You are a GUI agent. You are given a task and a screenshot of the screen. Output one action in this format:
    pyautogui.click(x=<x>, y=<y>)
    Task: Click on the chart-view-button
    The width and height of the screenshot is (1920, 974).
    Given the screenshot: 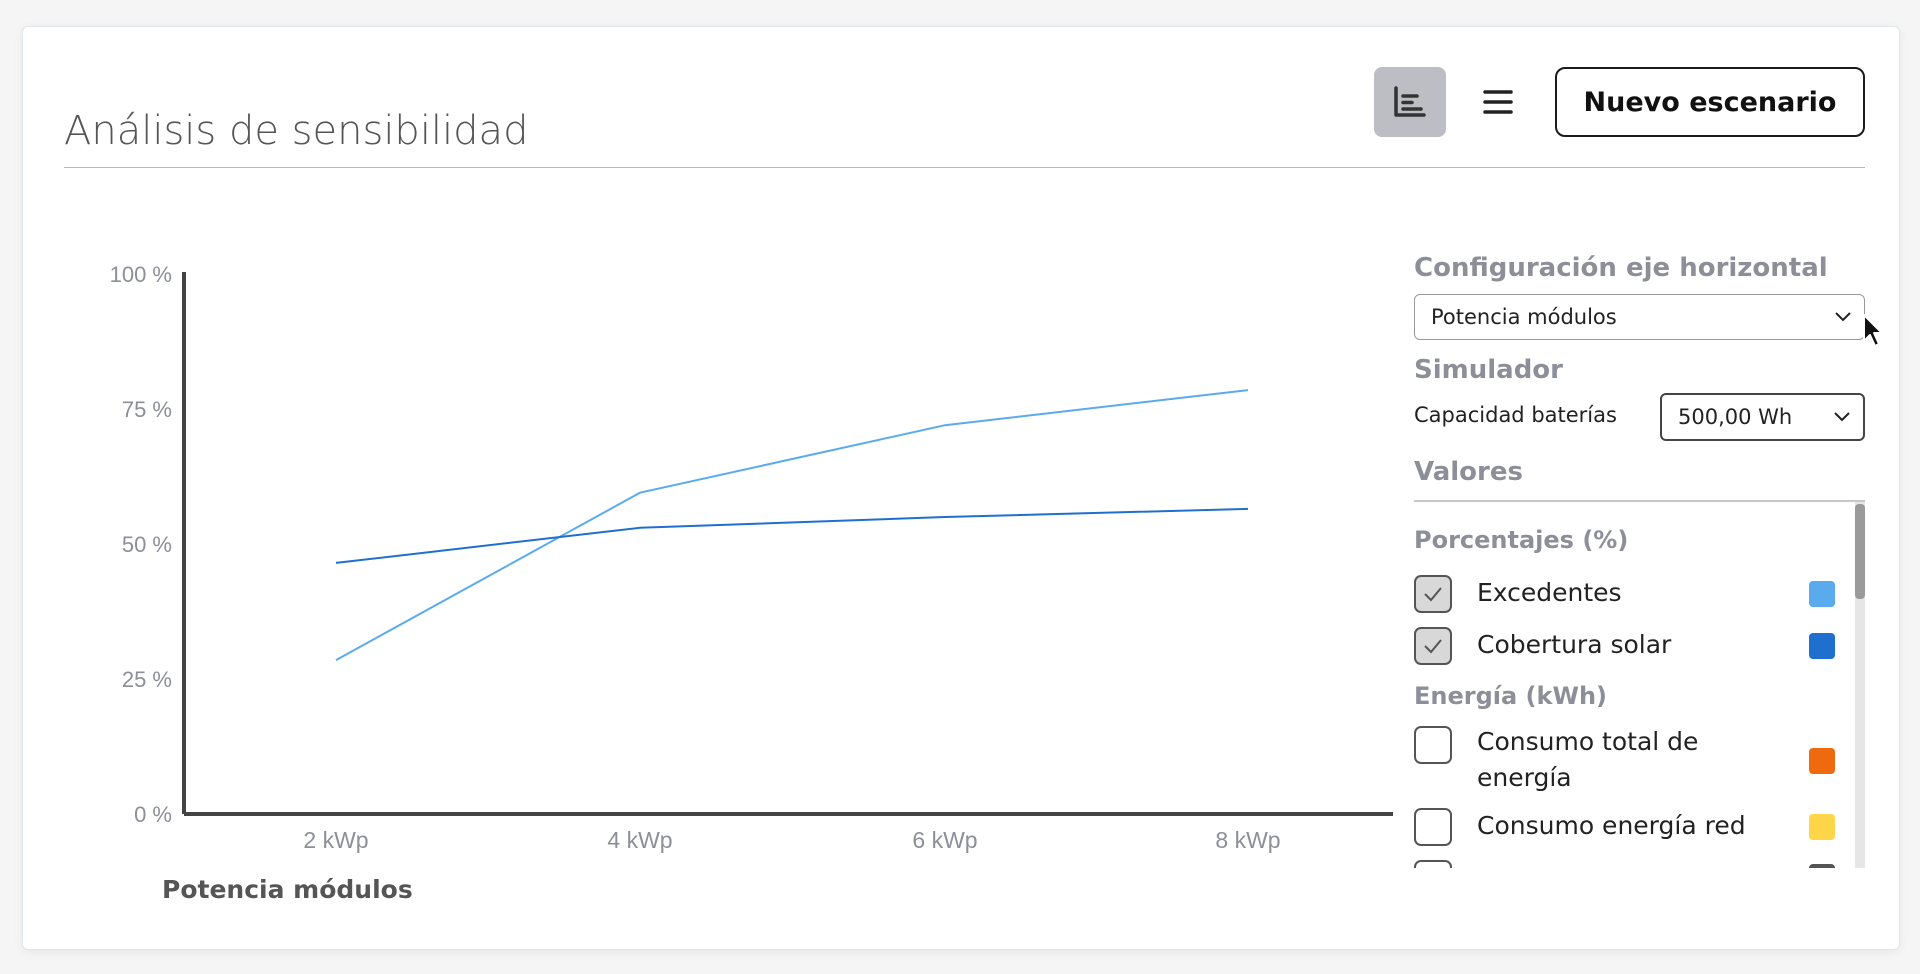 What is the action you would take?
    pyautogui.click(x=1410, y=102)
    